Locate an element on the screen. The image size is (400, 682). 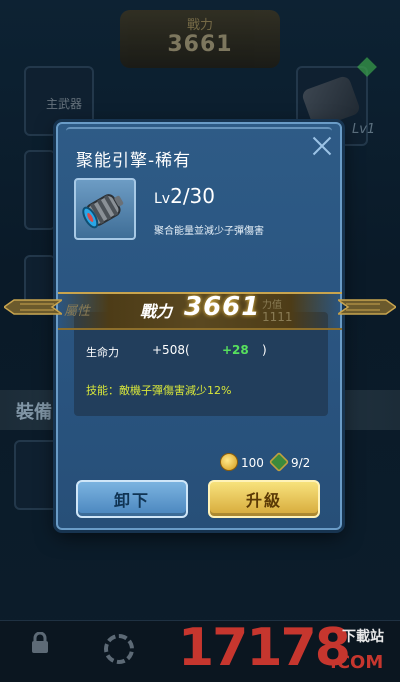
left-wing-icon is located at coordinates (33, 307).